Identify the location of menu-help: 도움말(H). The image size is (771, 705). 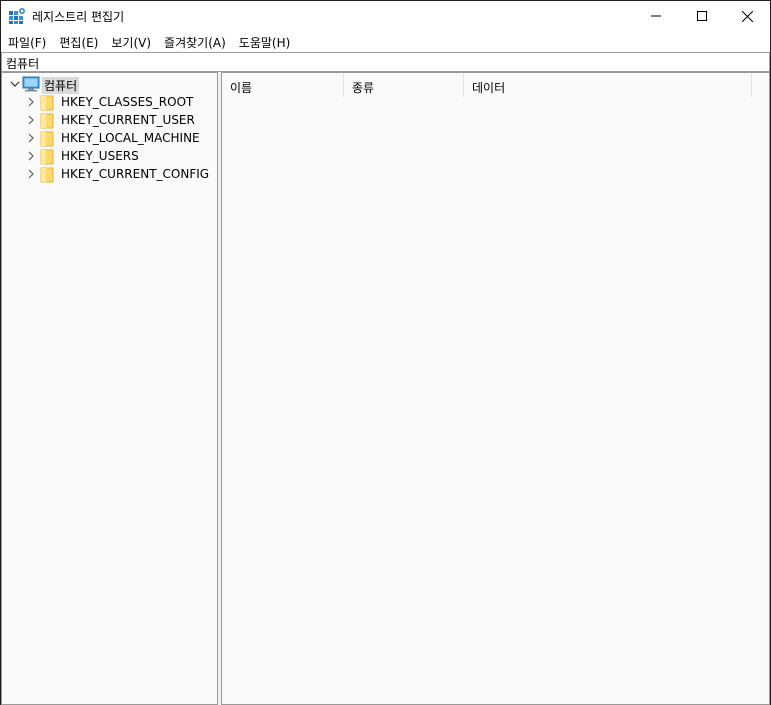
(264, 41).